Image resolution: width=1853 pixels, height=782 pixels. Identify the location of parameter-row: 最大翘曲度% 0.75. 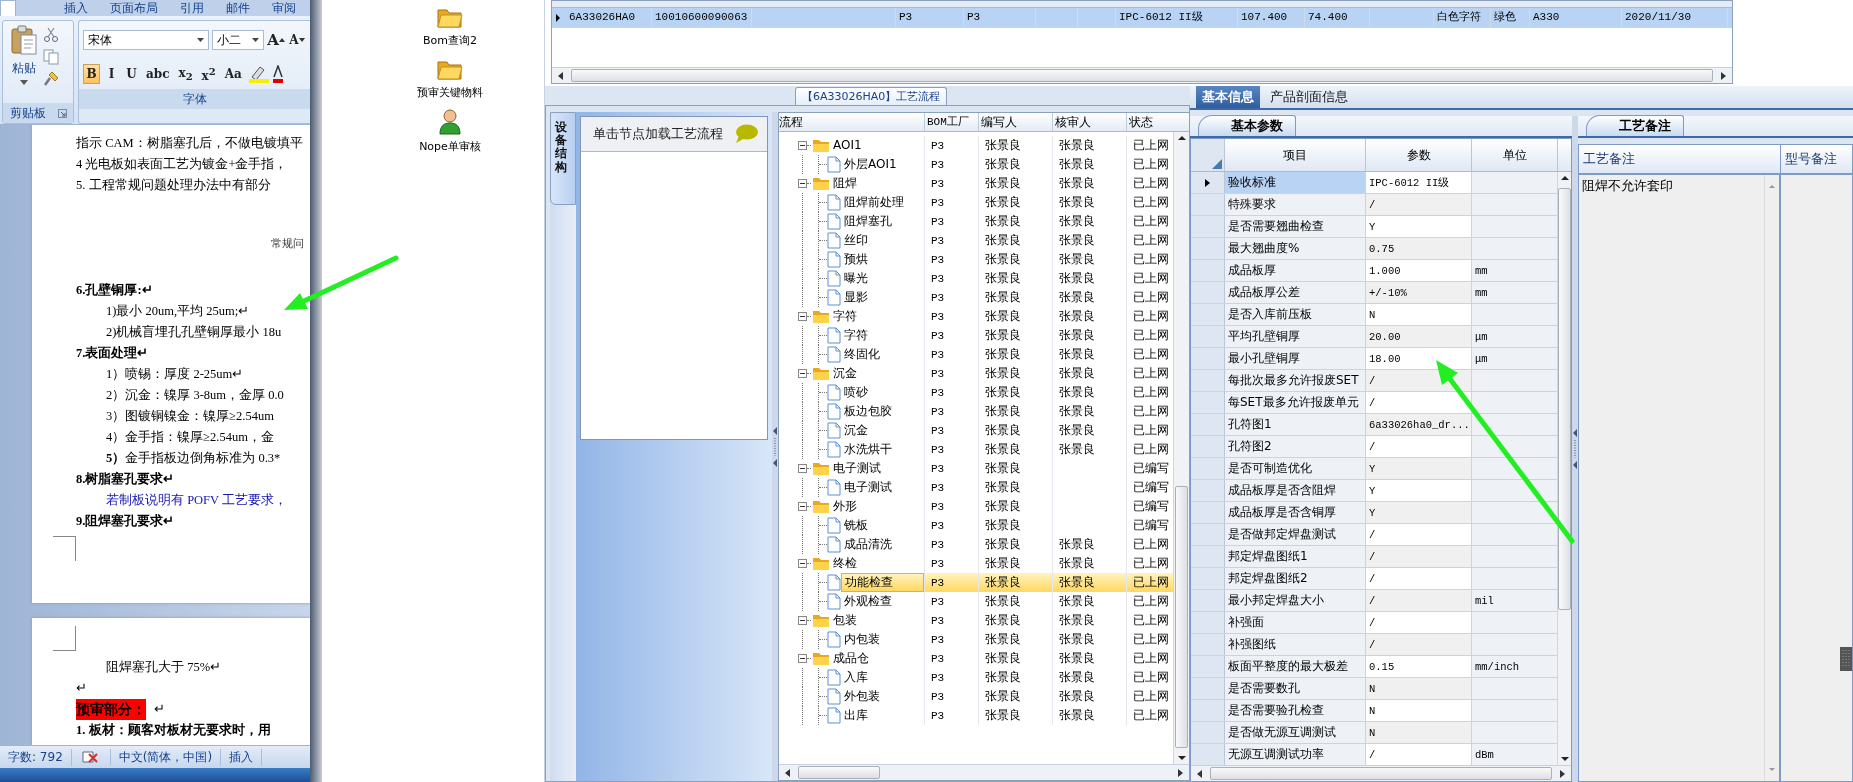
(1374, 249).